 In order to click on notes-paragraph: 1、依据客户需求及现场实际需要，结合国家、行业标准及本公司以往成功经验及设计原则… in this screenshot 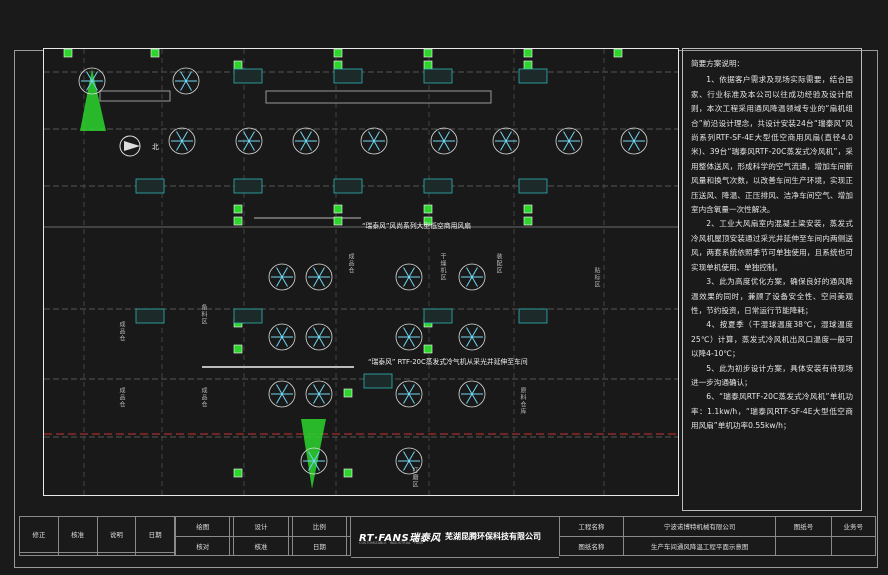, I will do `click(772, 145)`.